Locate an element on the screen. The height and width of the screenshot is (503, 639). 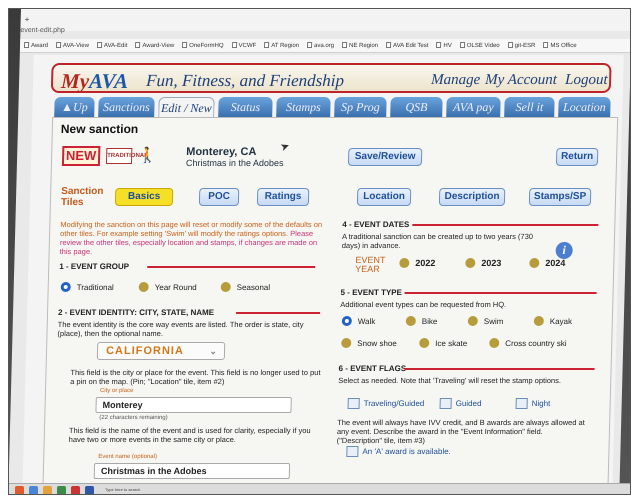
bookmark-item: NE Region is located at coordinates (360, 44).